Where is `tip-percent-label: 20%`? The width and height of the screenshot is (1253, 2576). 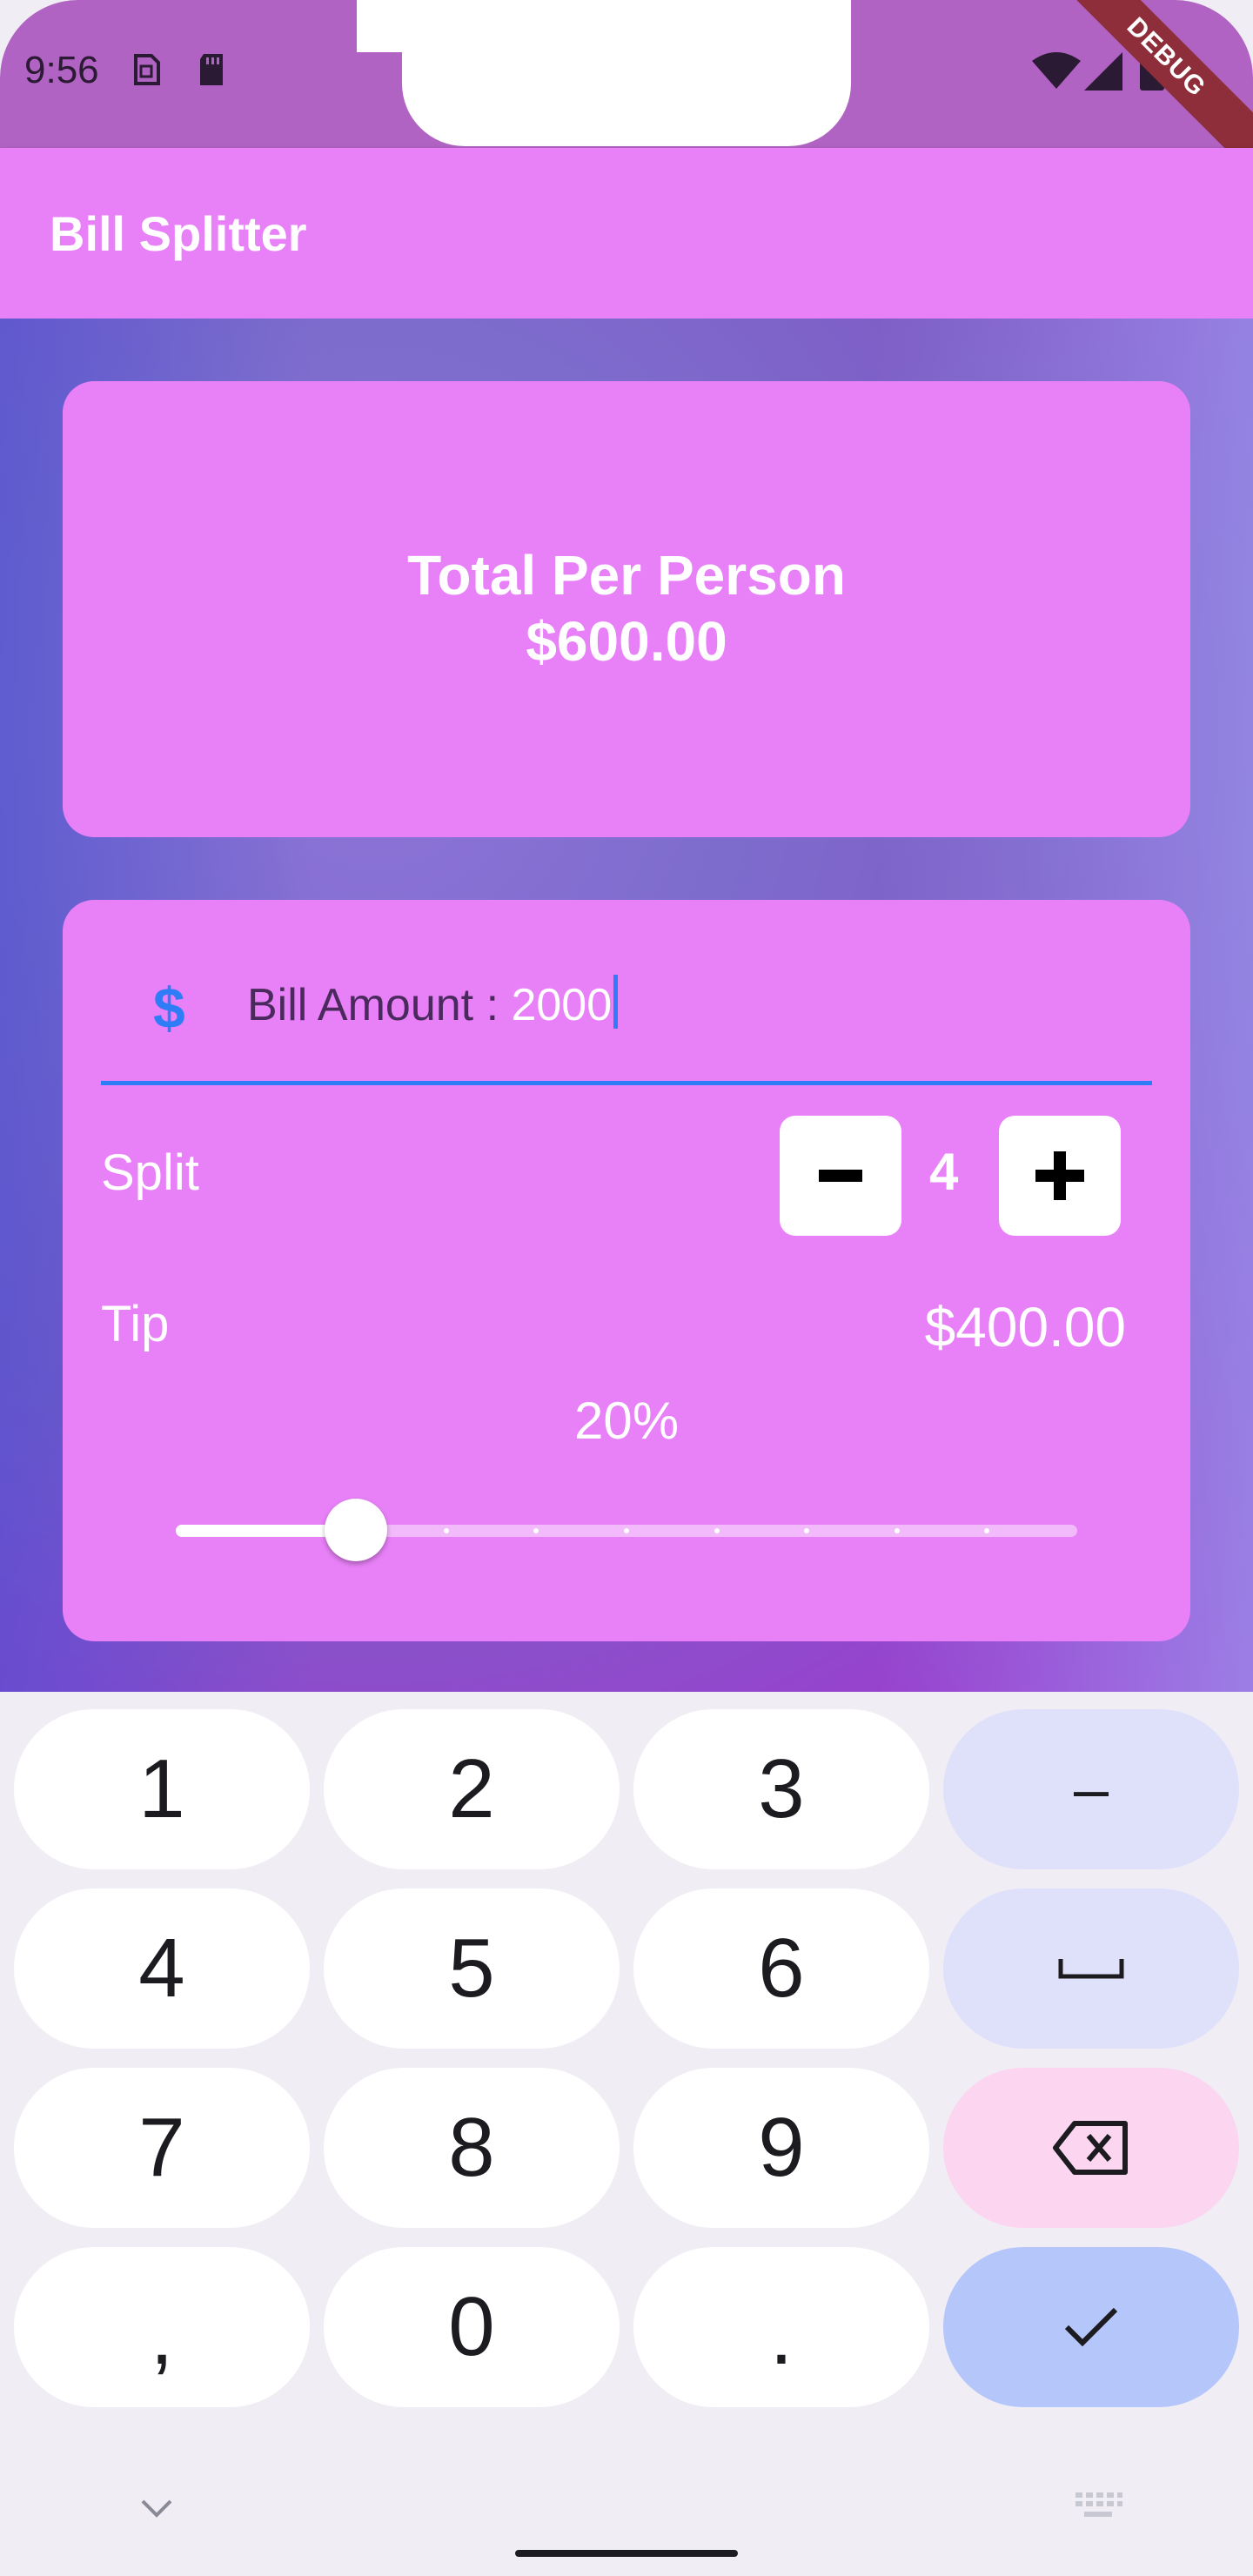 tip-percent-label: 20% is located at coordinates (626, 1421).